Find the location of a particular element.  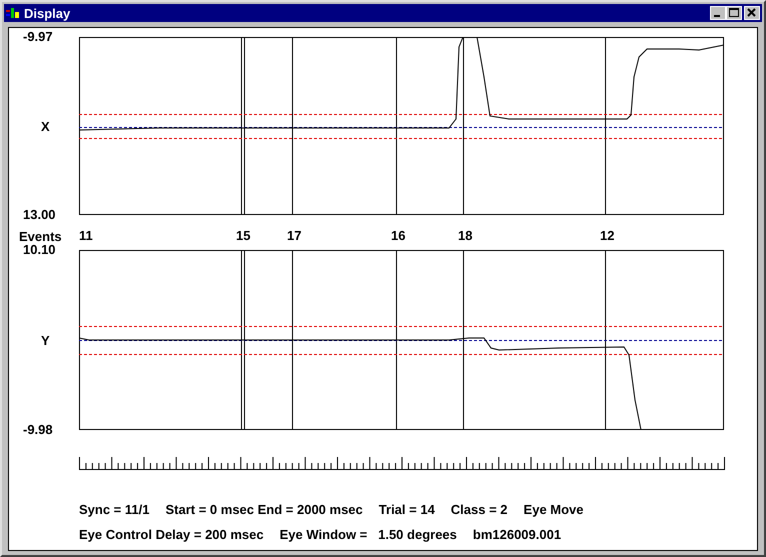

info-text: Class = 2 is located at coordinates (479, 509).